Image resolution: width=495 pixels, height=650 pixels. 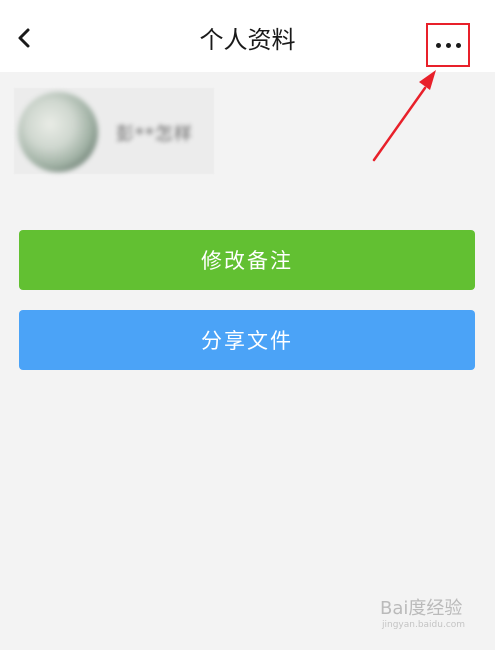 I want to click on profile-card: 彭**怎样, so click(x=114, y=131).